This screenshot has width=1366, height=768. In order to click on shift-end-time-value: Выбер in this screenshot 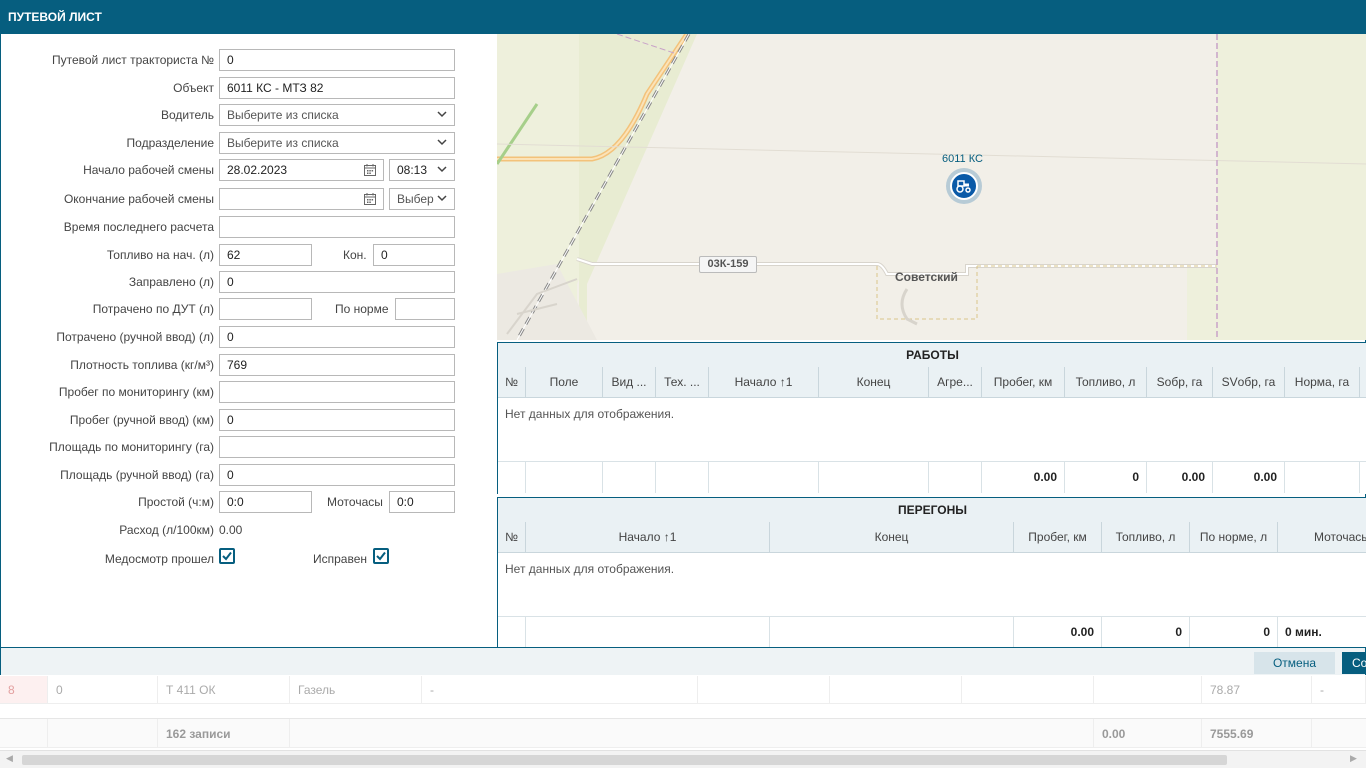, I will do `click(415, 199)`.